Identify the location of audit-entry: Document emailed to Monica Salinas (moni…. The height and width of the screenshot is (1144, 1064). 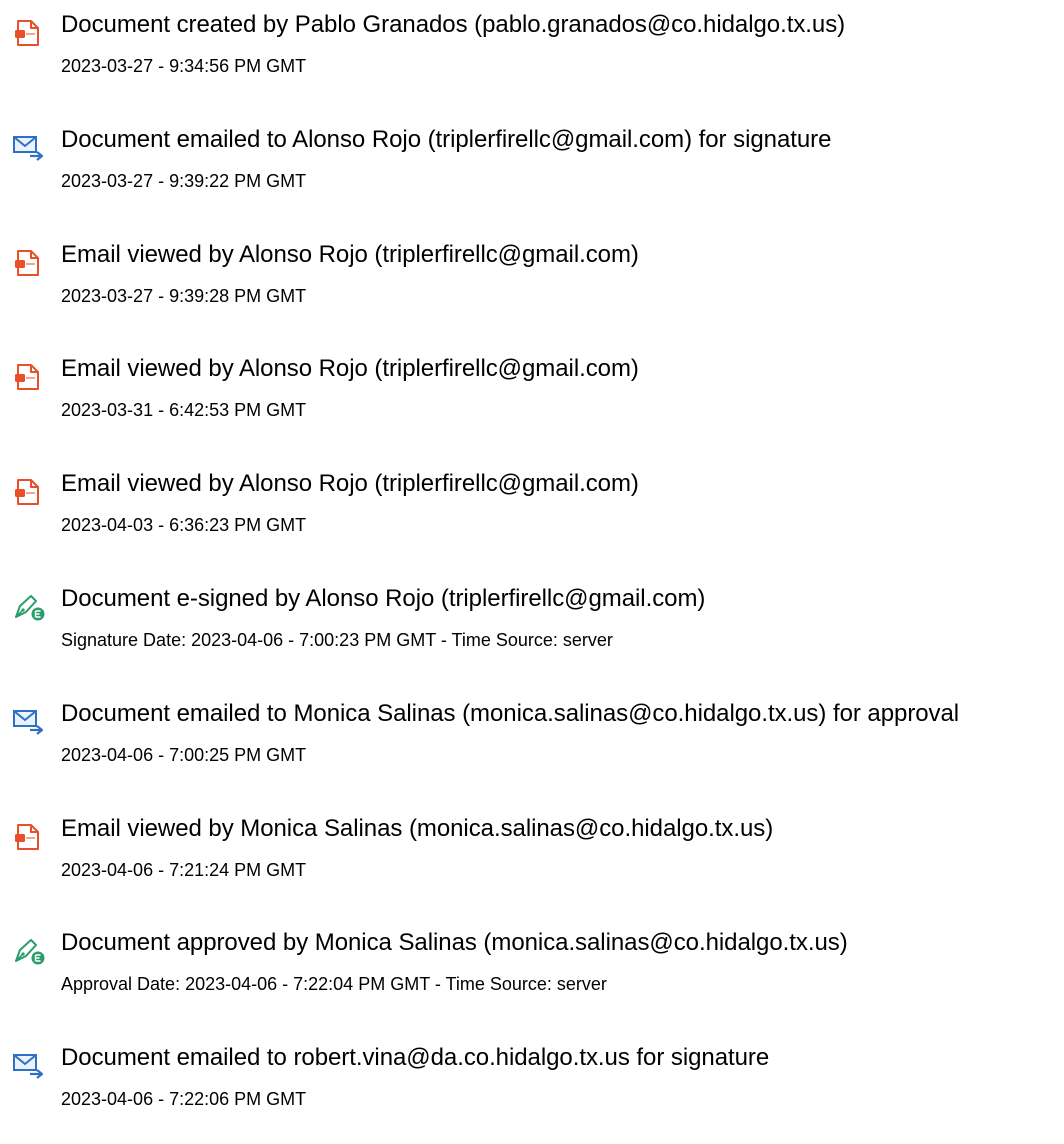
(532, 750).